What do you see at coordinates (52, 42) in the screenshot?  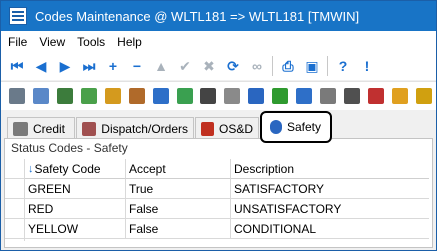 I see `menu-view: View` at bounding box center [52, 42].